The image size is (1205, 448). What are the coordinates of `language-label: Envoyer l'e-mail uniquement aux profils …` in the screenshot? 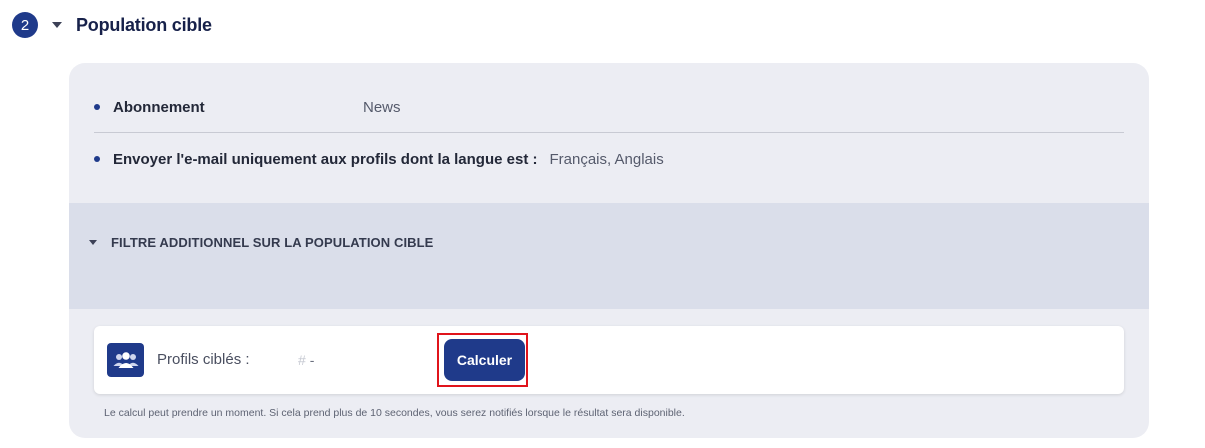 It's located at (325, 159).